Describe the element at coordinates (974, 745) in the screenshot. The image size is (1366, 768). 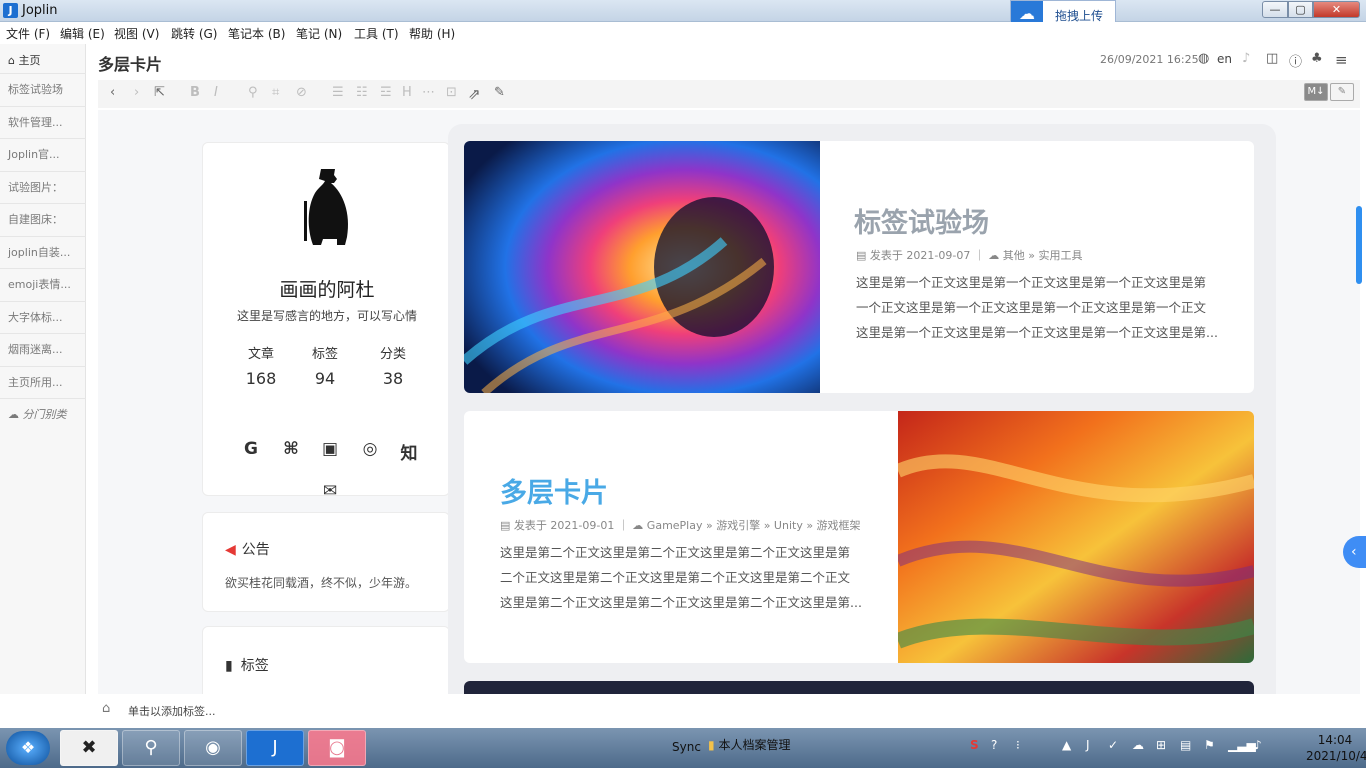
I see `sogou-ime-icon: S` at that location.